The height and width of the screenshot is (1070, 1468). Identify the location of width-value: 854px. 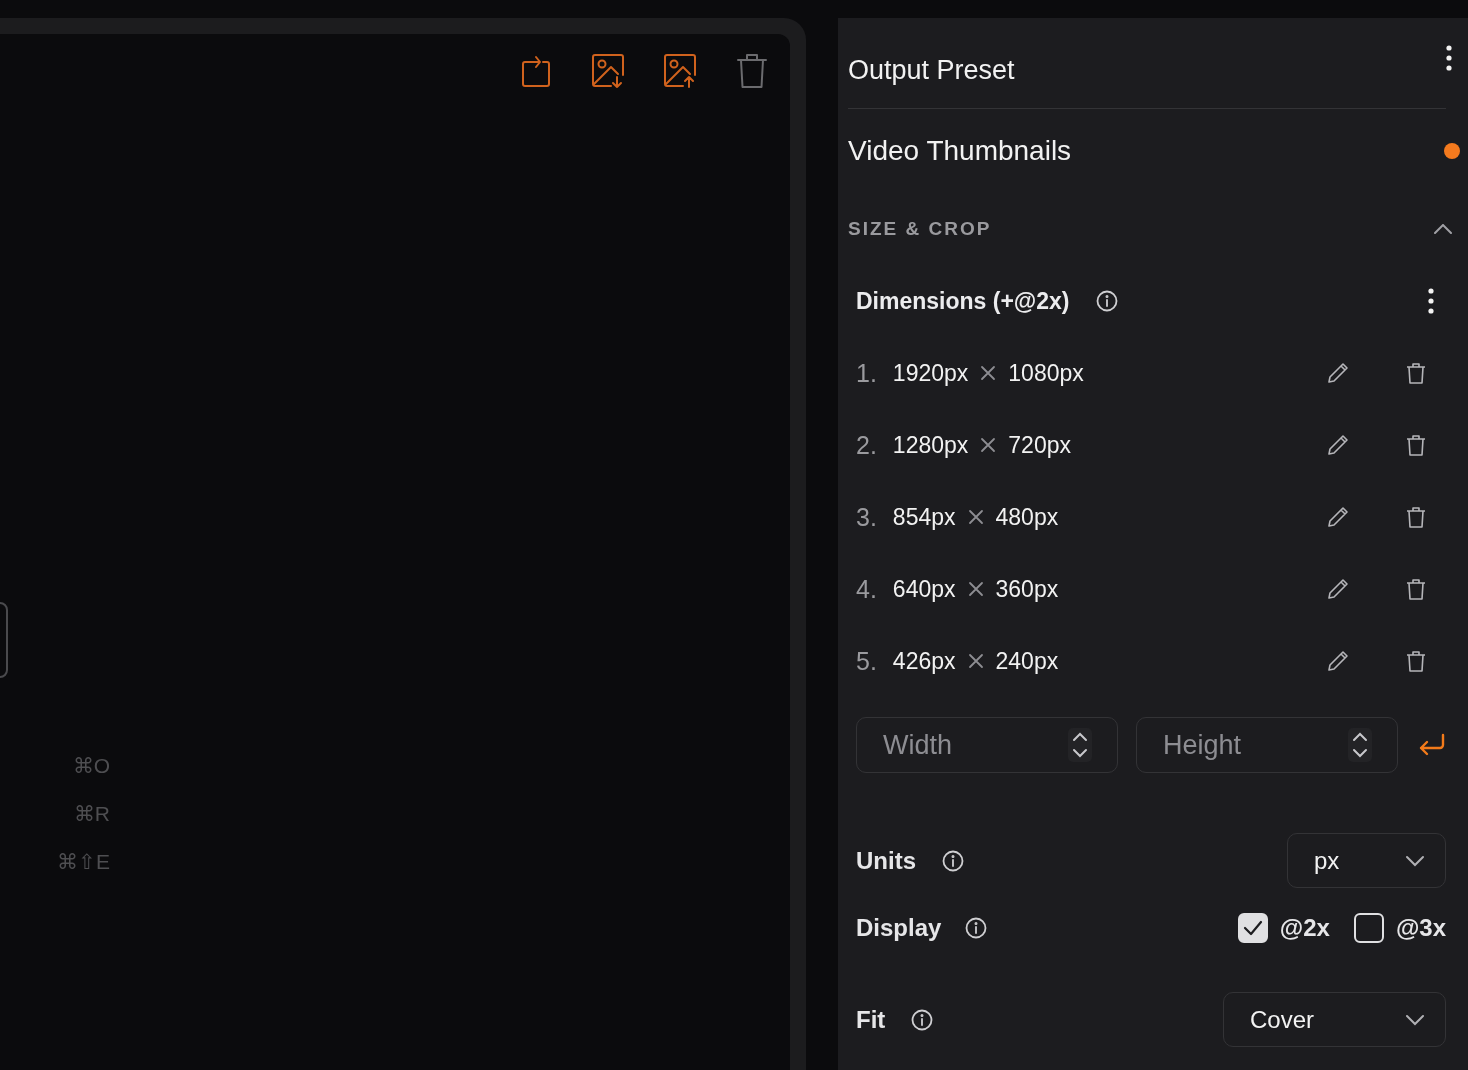
(924, 517).